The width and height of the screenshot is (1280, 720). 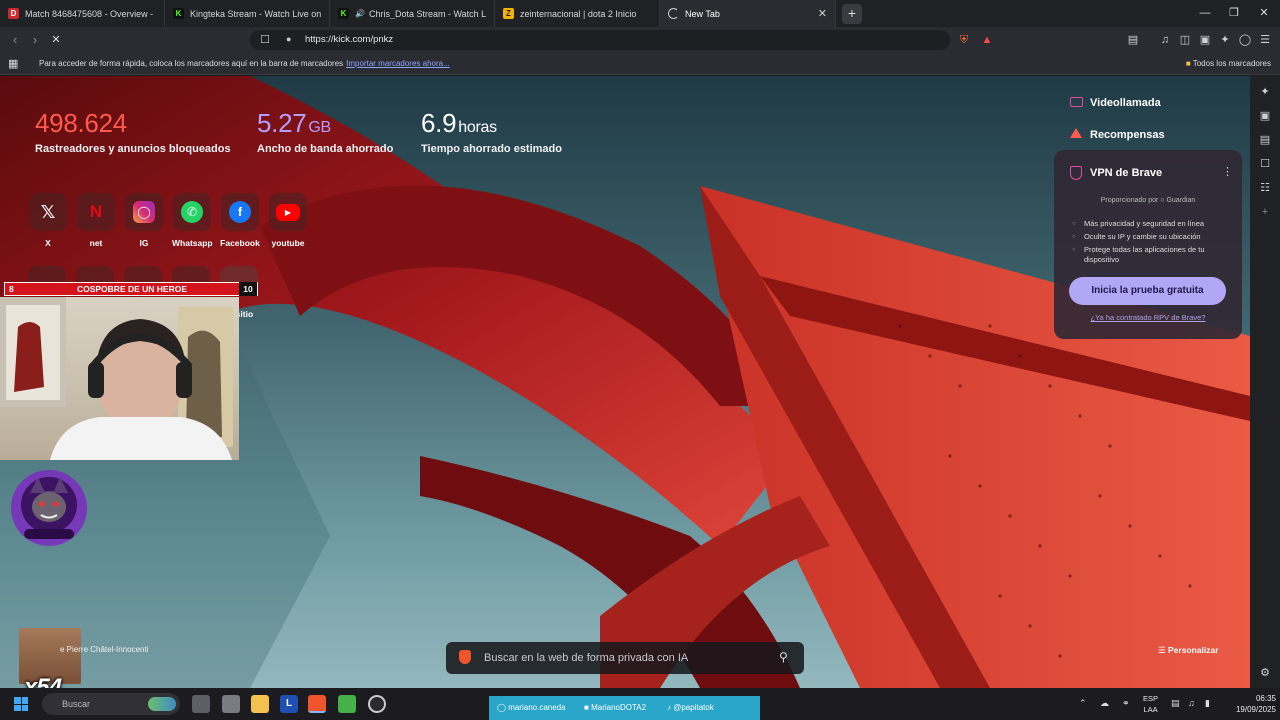 What do you see at coordinates (192, 220) in the screenshot?
I see `top-site-whatsapp: ✆ Whatsapp` at bounding box center [192, 220].